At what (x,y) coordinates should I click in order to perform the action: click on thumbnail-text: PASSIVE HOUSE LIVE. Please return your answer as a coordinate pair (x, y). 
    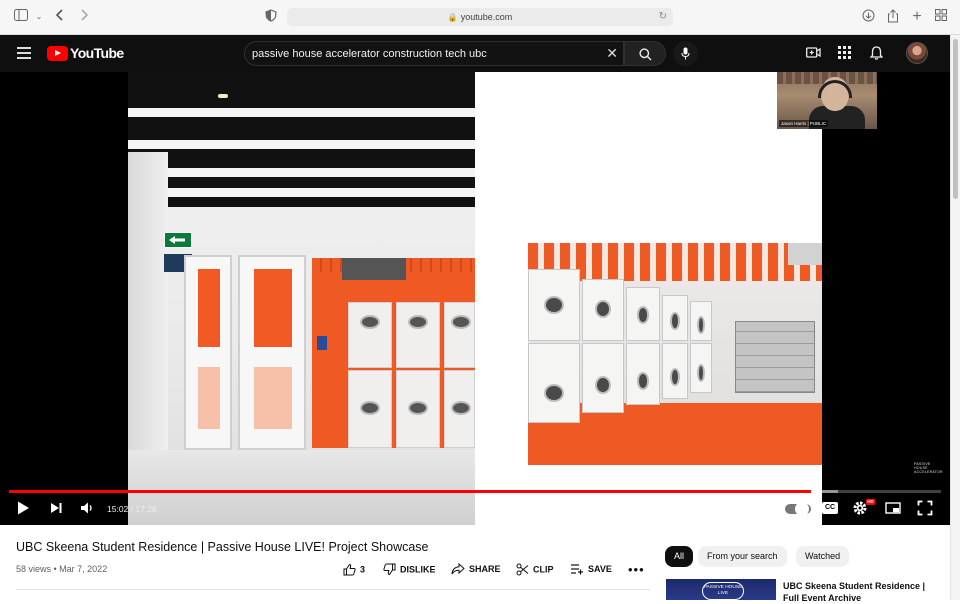
    Looking at the image, I should click on (723, 591).